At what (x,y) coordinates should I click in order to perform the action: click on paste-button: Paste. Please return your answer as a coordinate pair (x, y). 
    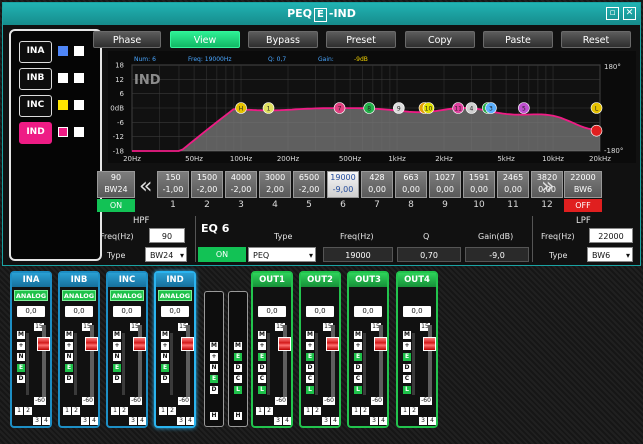
    Looking at the image, I should click on (518, 39).